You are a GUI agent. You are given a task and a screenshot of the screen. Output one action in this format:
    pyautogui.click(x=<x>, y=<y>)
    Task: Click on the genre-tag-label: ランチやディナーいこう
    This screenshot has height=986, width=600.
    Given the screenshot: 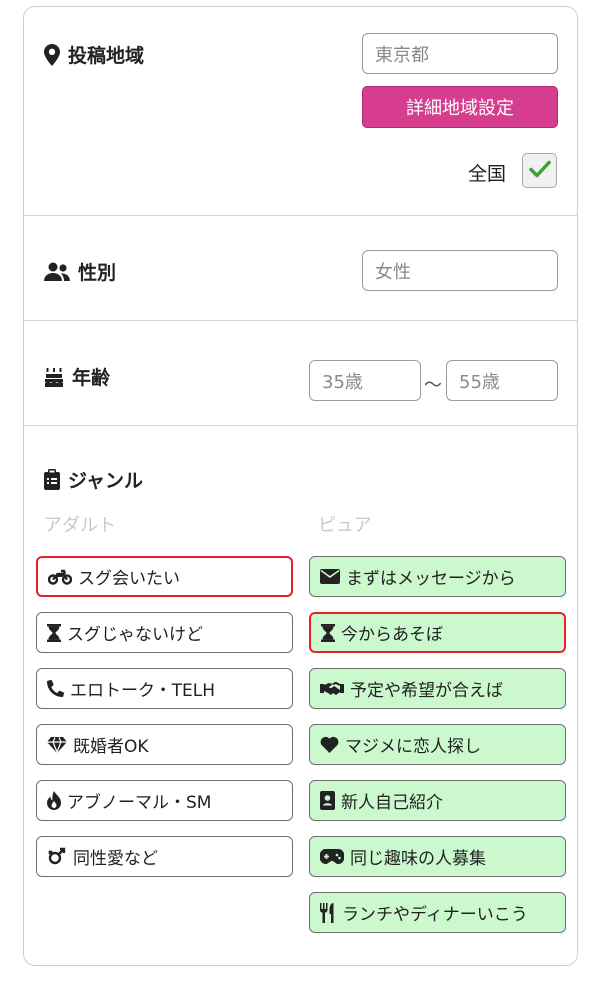 What is the action you would take?
    pyautogui.click(x=435, y=915)
    